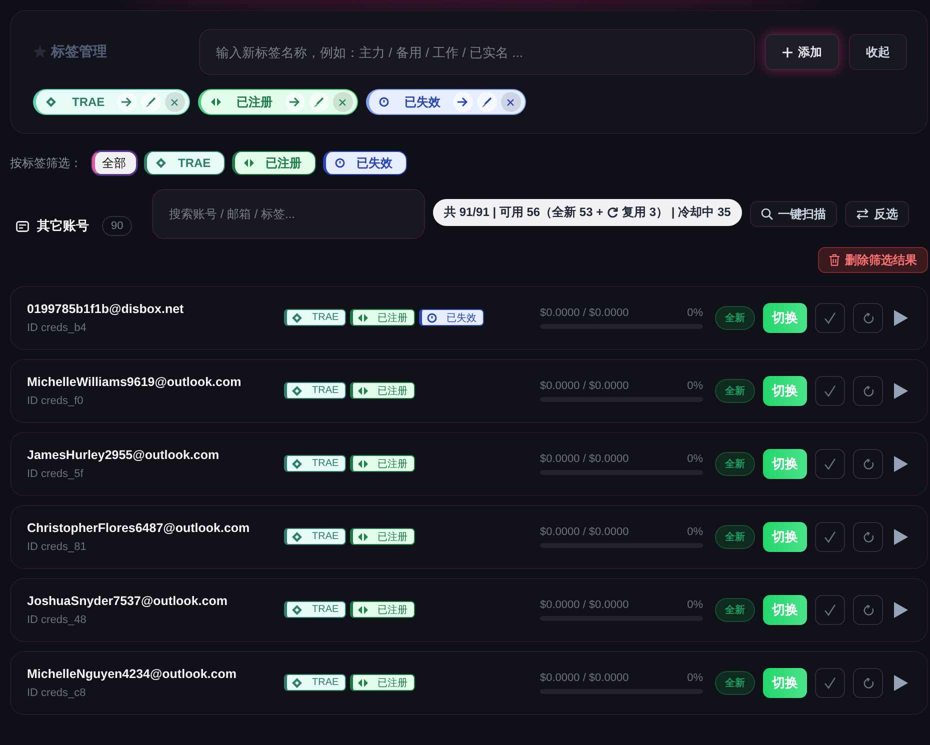 The image size is (930, 745). I want to click on account-id: ID creds_f0, so click(55, 401).